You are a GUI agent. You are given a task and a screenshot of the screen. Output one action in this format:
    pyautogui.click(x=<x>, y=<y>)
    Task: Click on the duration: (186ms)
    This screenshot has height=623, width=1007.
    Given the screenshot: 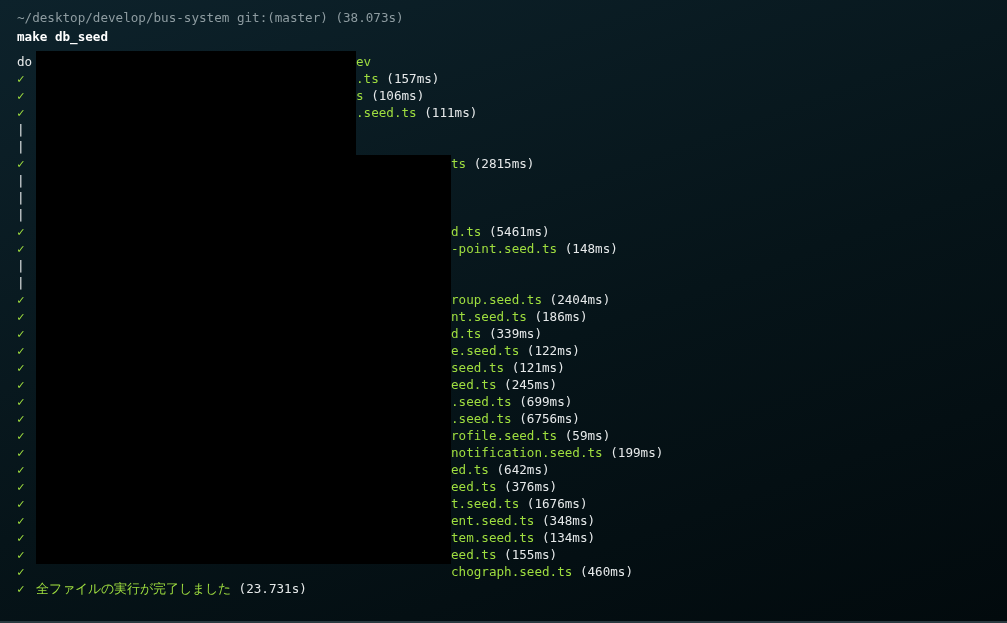 What is the action you would take?
    pyautogui.click(x=561, y=316)
    